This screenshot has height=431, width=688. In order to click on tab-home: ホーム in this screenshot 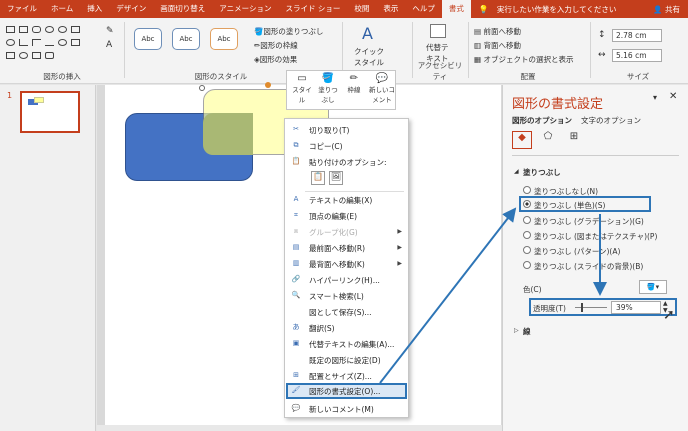, I will do `click(62, 9)`.